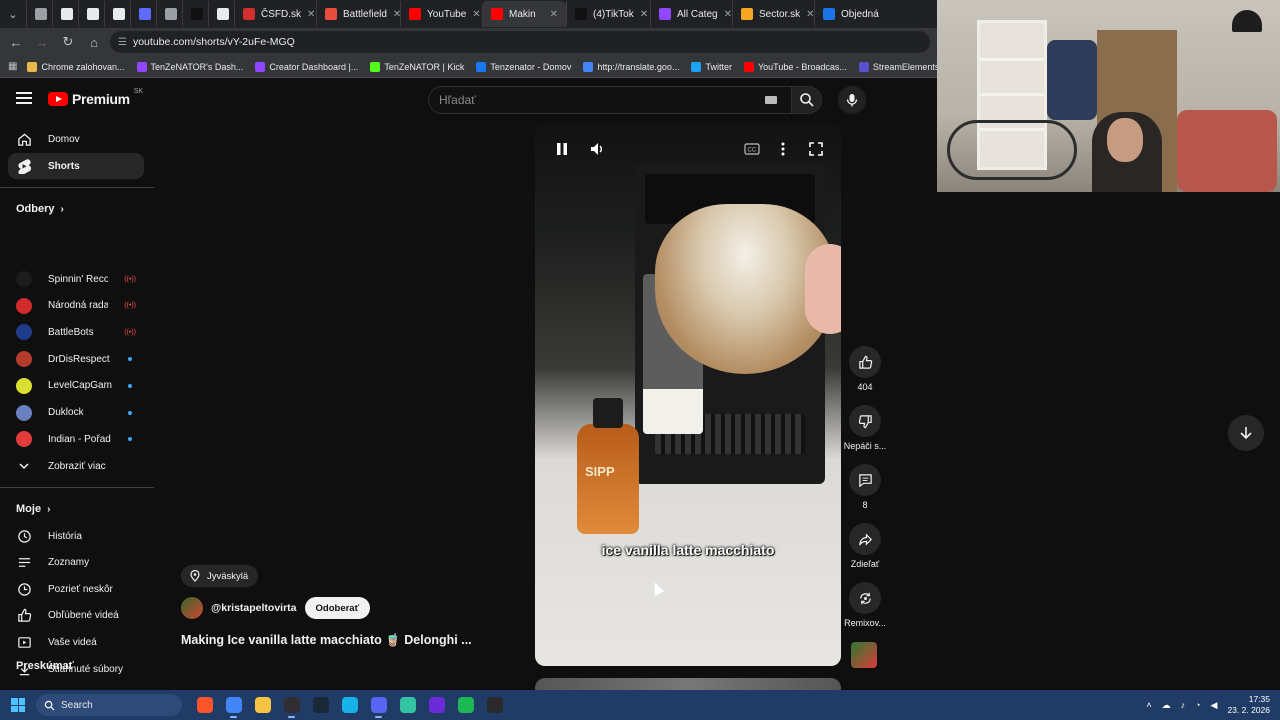  Describe the element at coordinates (865, 480) in the screenshot. I see `comments-button` at that location.